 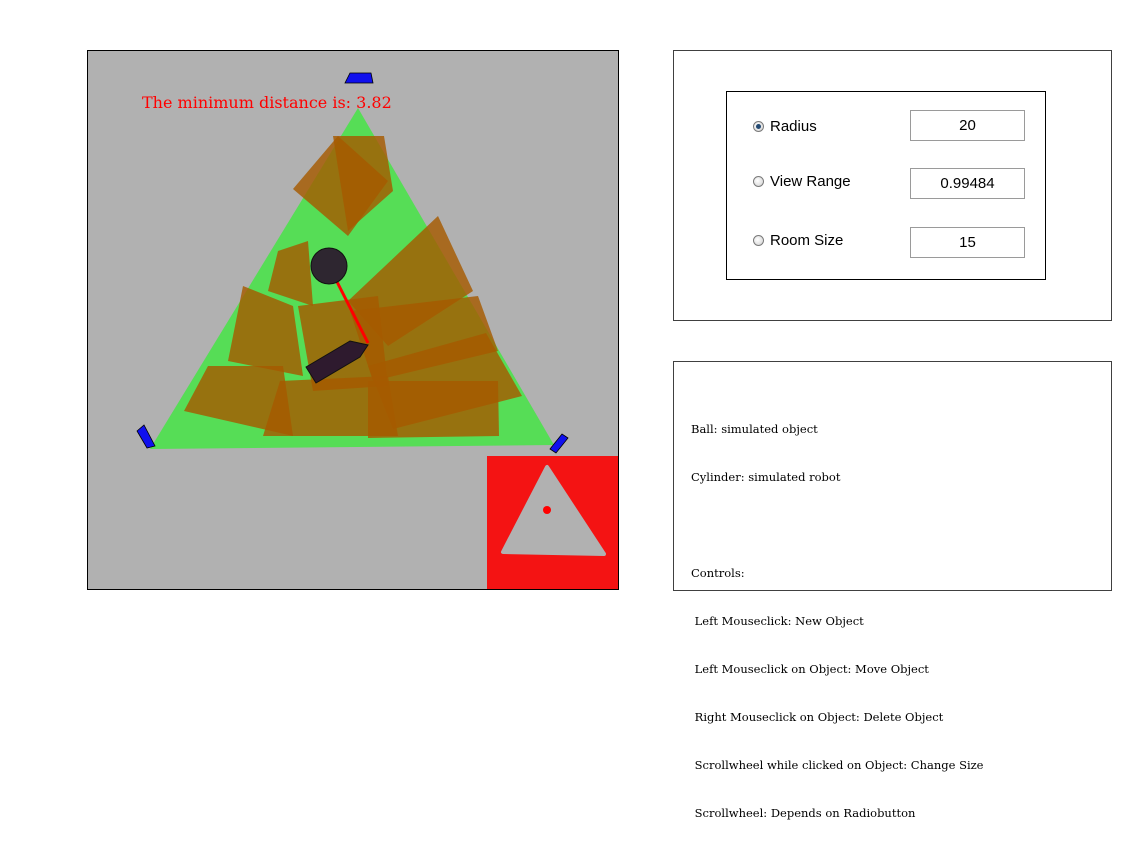 I want to click on sensor-cone, so click(x=433, y=409).